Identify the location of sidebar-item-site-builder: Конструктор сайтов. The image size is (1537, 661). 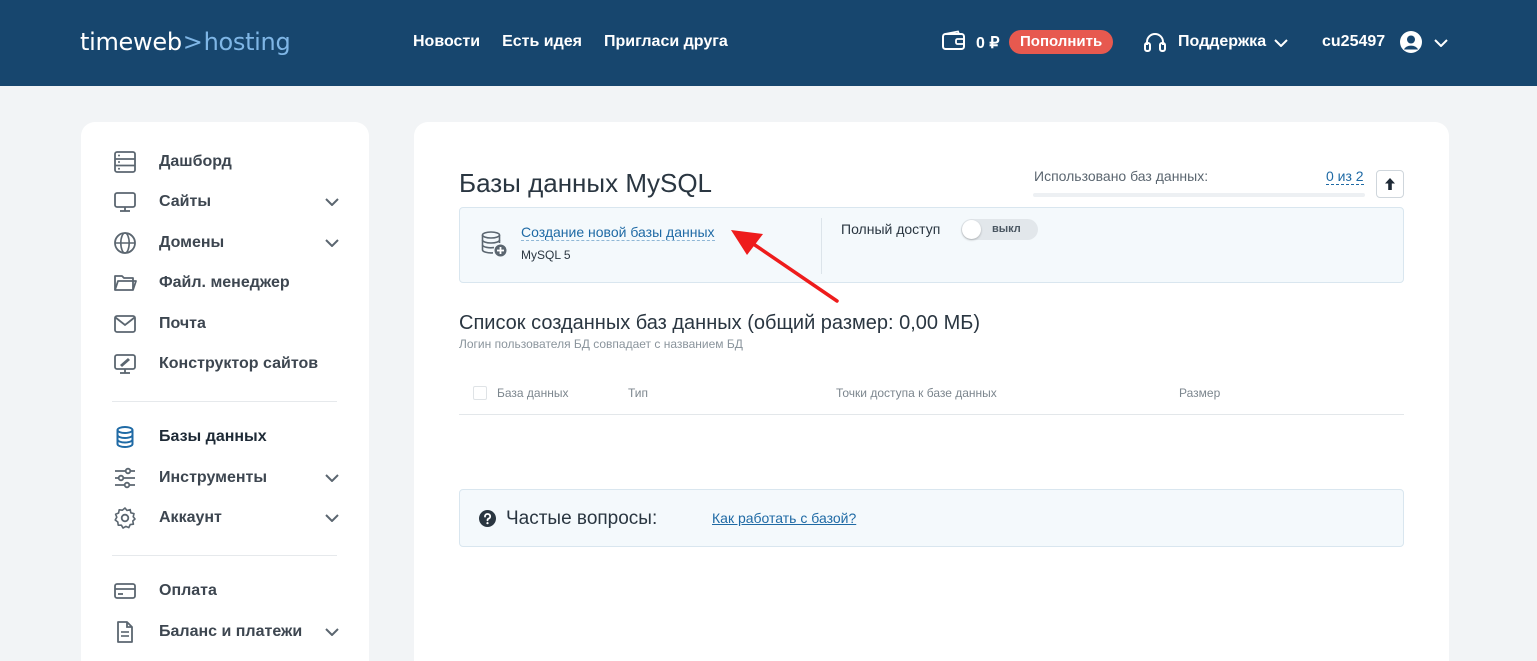
(226, 364).